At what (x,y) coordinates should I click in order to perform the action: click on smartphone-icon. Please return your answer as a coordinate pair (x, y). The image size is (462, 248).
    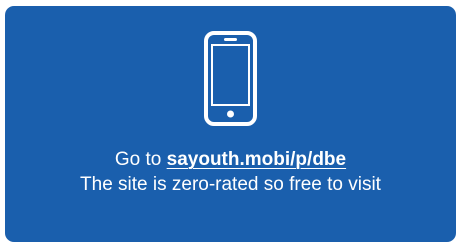
    Looking at the image, I should click on (230, 78).